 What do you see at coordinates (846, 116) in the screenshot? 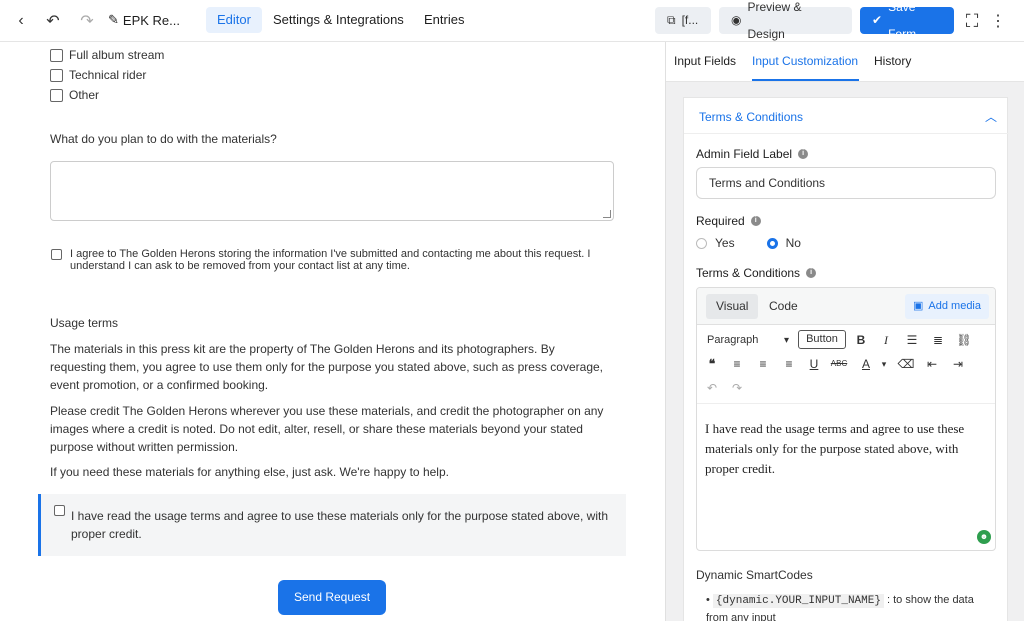
I see `card-header: Terms & Conditions ︿` at bounding box center [846, 116].